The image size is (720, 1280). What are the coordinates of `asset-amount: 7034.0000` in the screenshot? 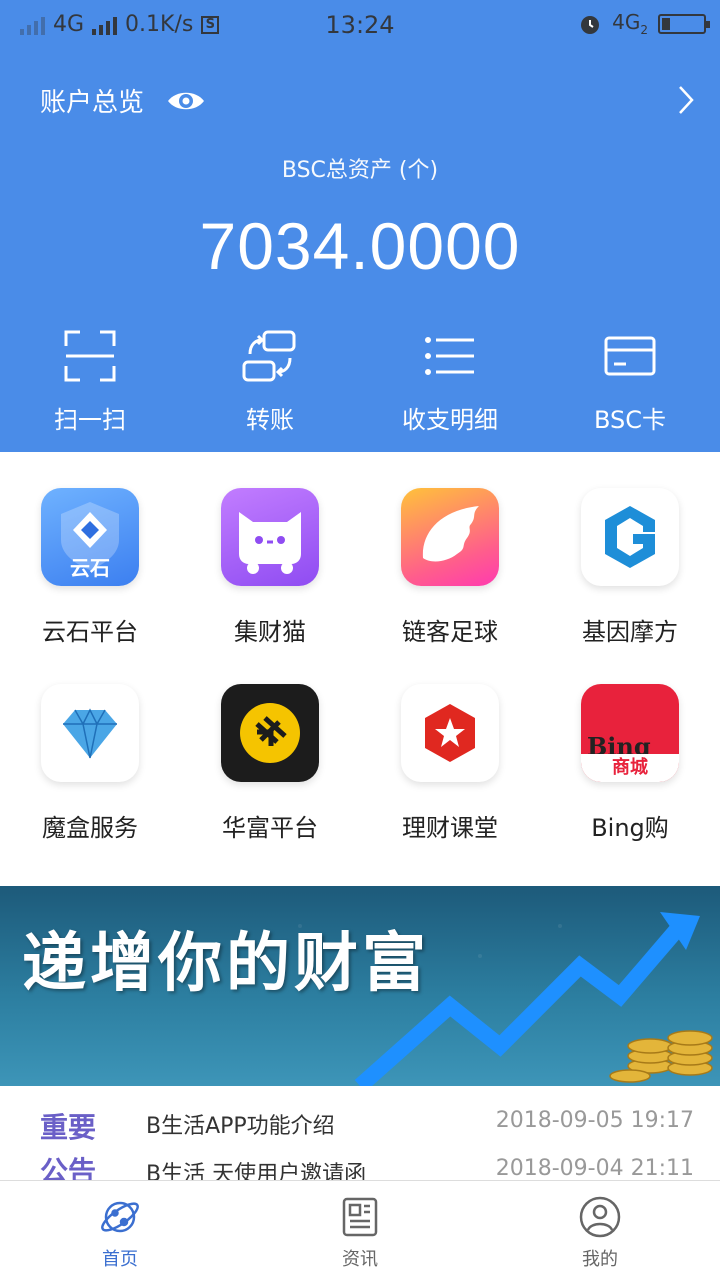 It's located at (360, 246).